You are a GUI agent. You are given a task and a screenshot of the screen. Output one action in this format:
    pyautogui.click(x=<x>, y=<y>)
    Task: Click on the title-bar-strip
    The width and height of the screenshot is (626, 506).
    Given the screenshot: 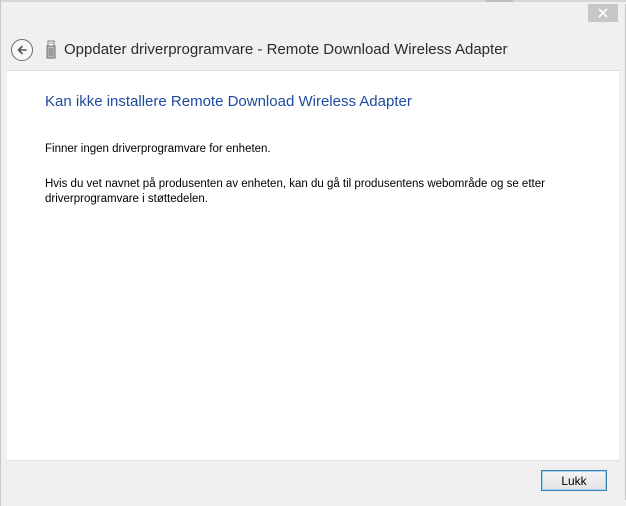 What is the action you would take?
    pyautogui.click(x=313, y=2)
    